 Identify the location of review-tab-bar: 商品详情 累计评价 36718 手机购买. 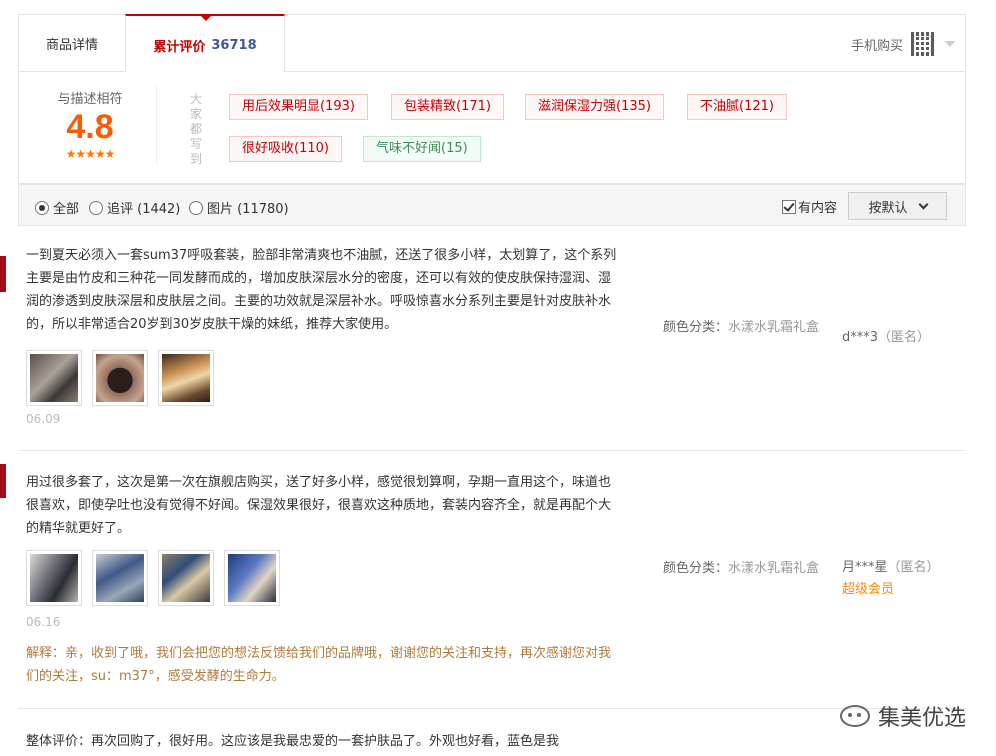
(492, 44).